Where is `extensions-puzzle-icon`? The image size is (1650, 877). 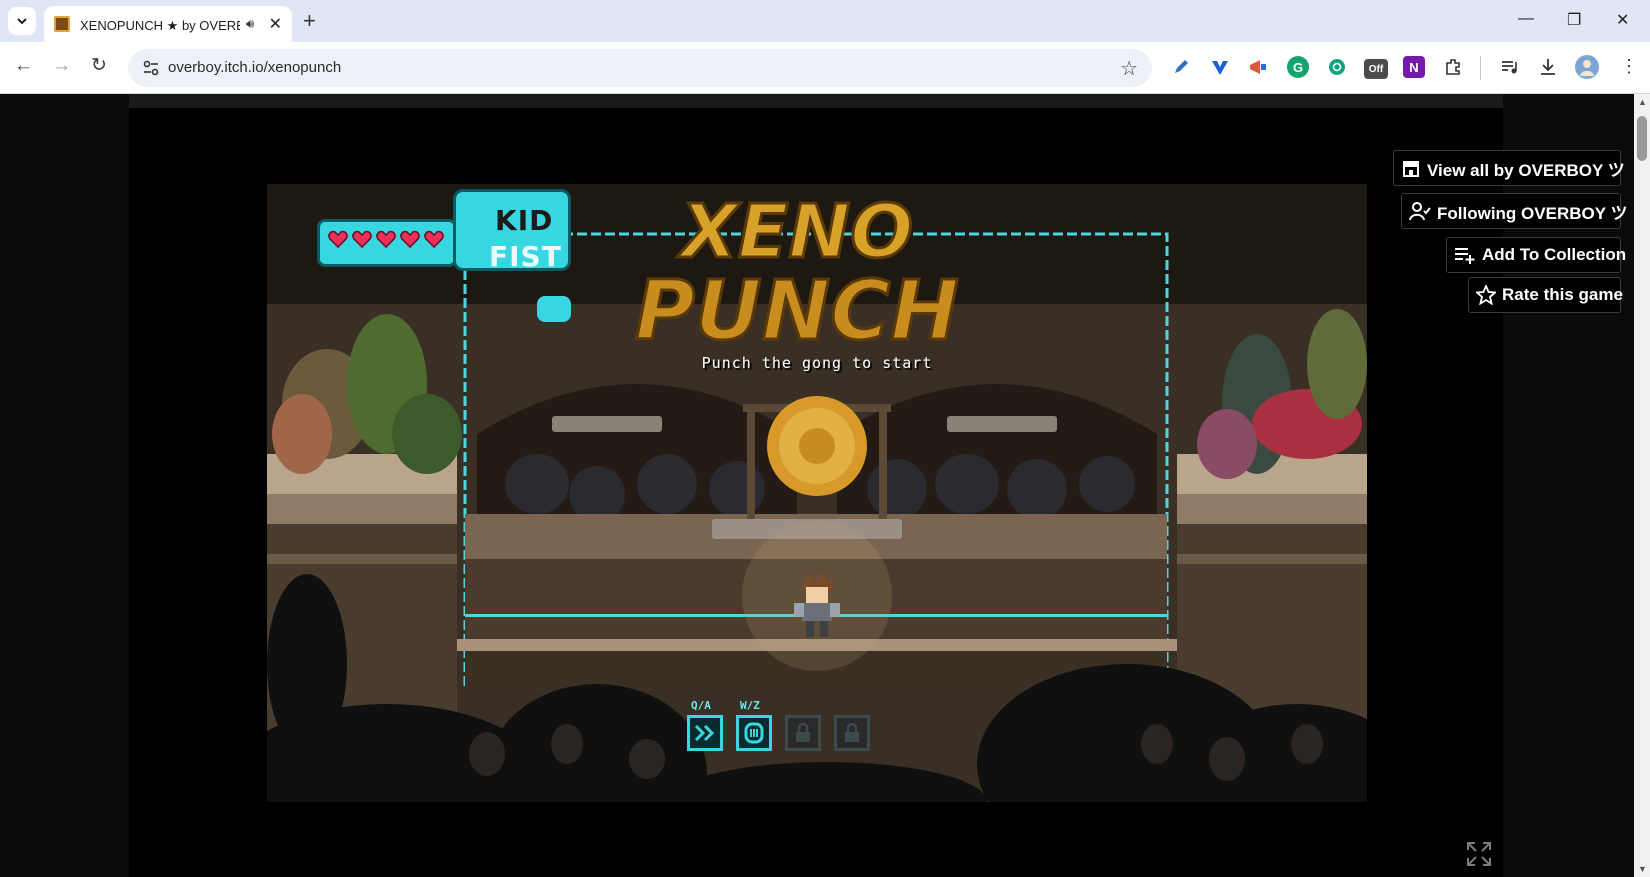
extensions-puzzle-icon is located at coordinates (1453, 67).